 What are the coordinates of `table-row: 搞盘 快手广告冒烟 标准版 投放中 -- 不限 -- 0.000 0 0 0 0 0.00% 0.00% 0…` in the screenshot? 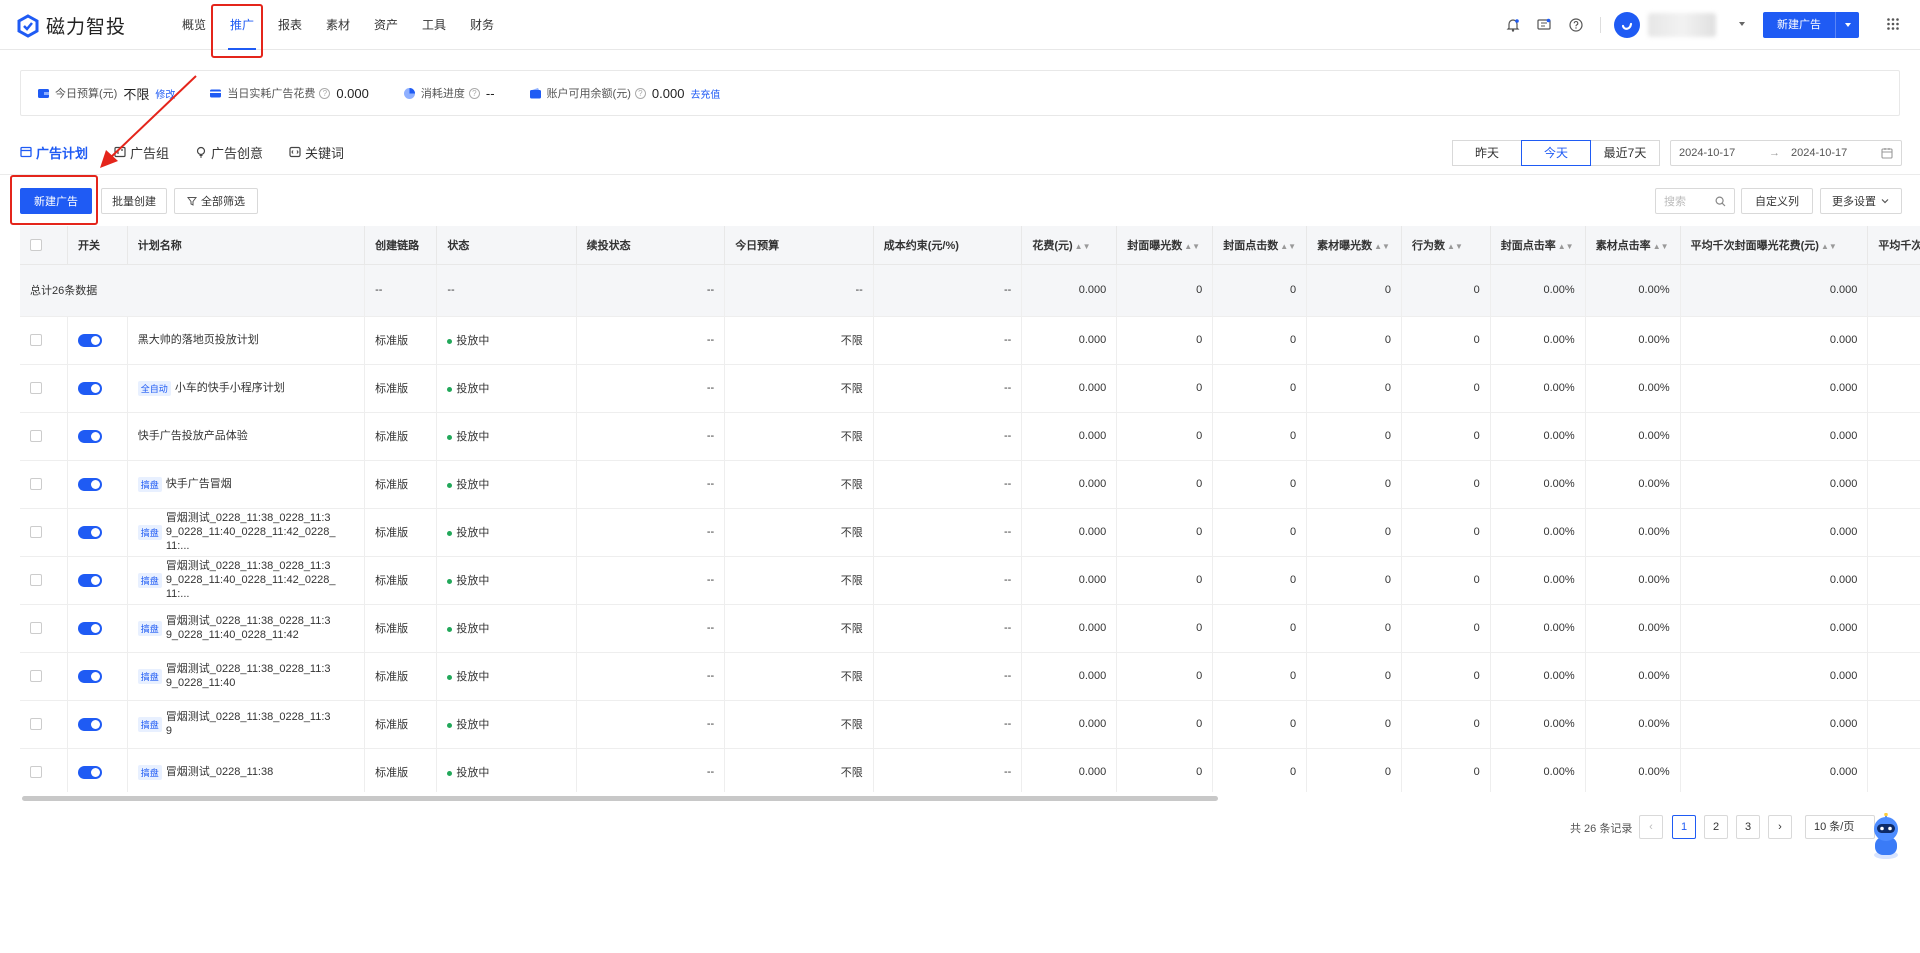 It's located at (970, 484).